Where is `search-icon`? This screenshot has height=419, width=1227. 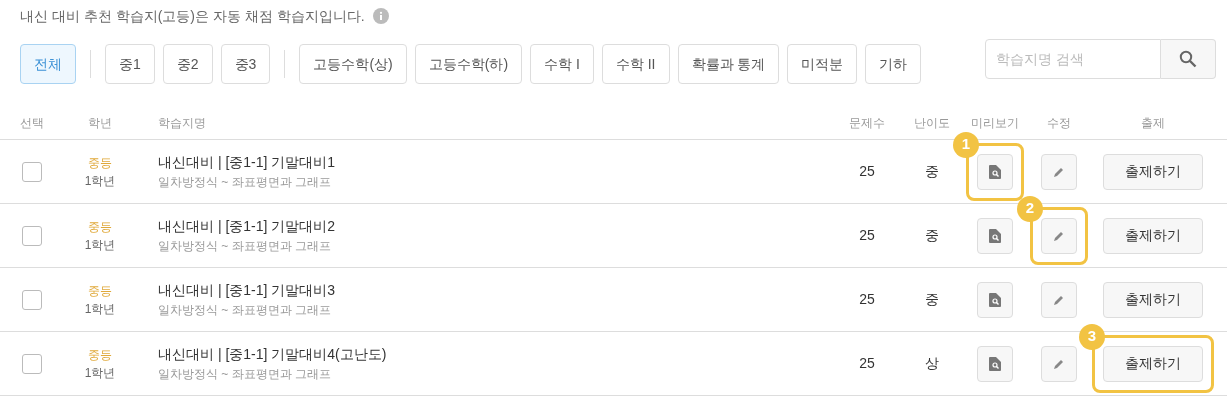
search-icon is located at coordinates (1188, 59).